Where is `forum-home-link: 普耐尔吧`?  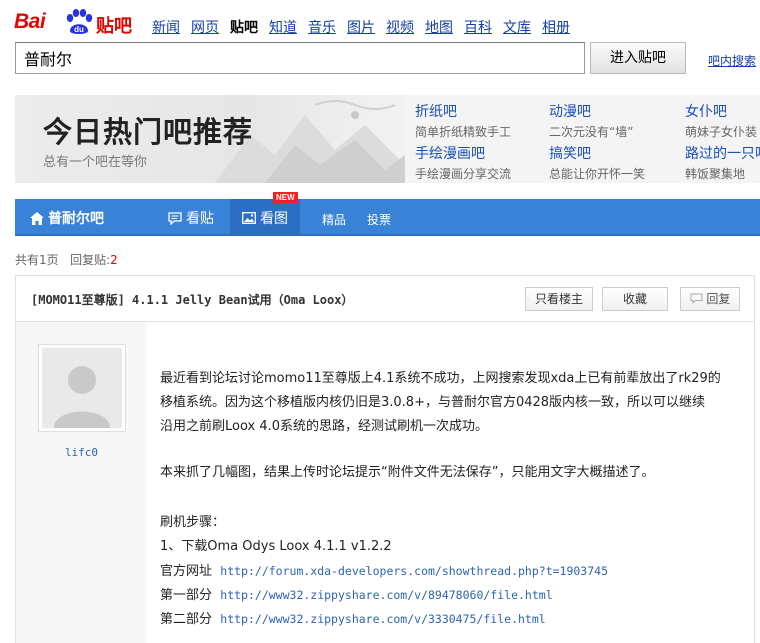 forum-home-link: 普耐尔吧 is located at coordinates (67, 218).